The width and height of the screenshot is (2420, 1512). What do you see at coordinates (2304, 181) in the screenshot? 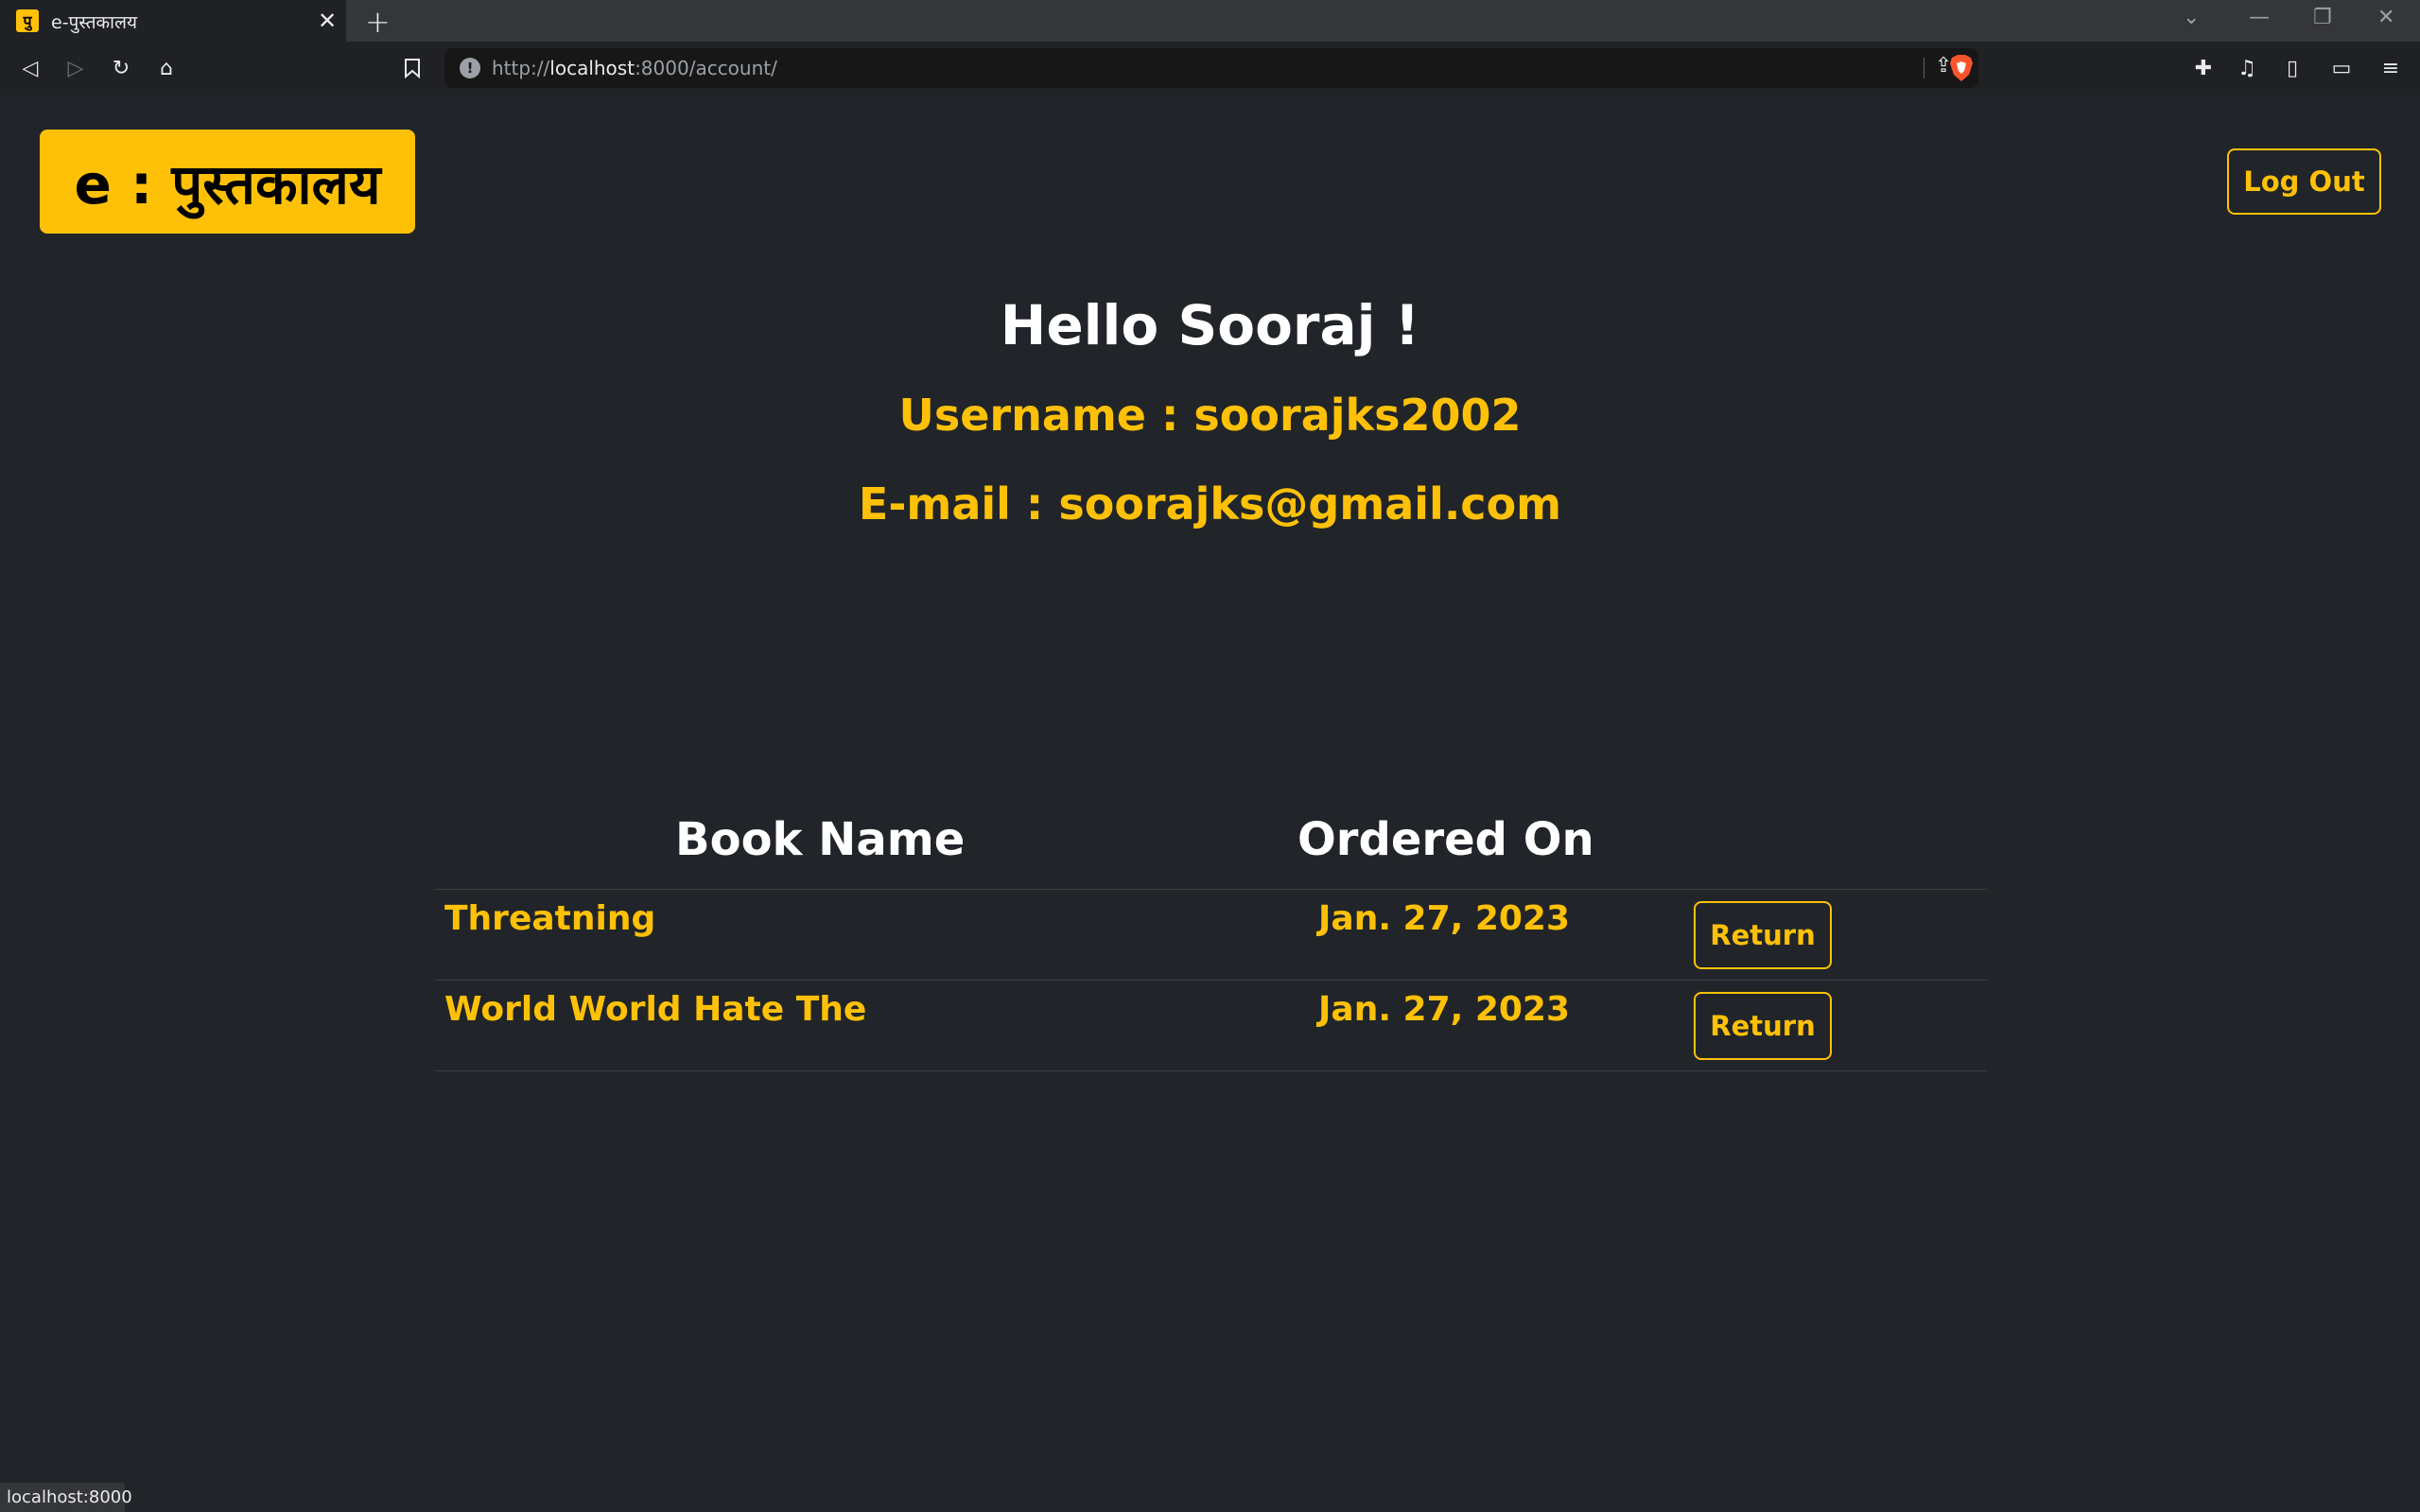
I see `logout-button: Log Out` at bounding box center [2304, 181].